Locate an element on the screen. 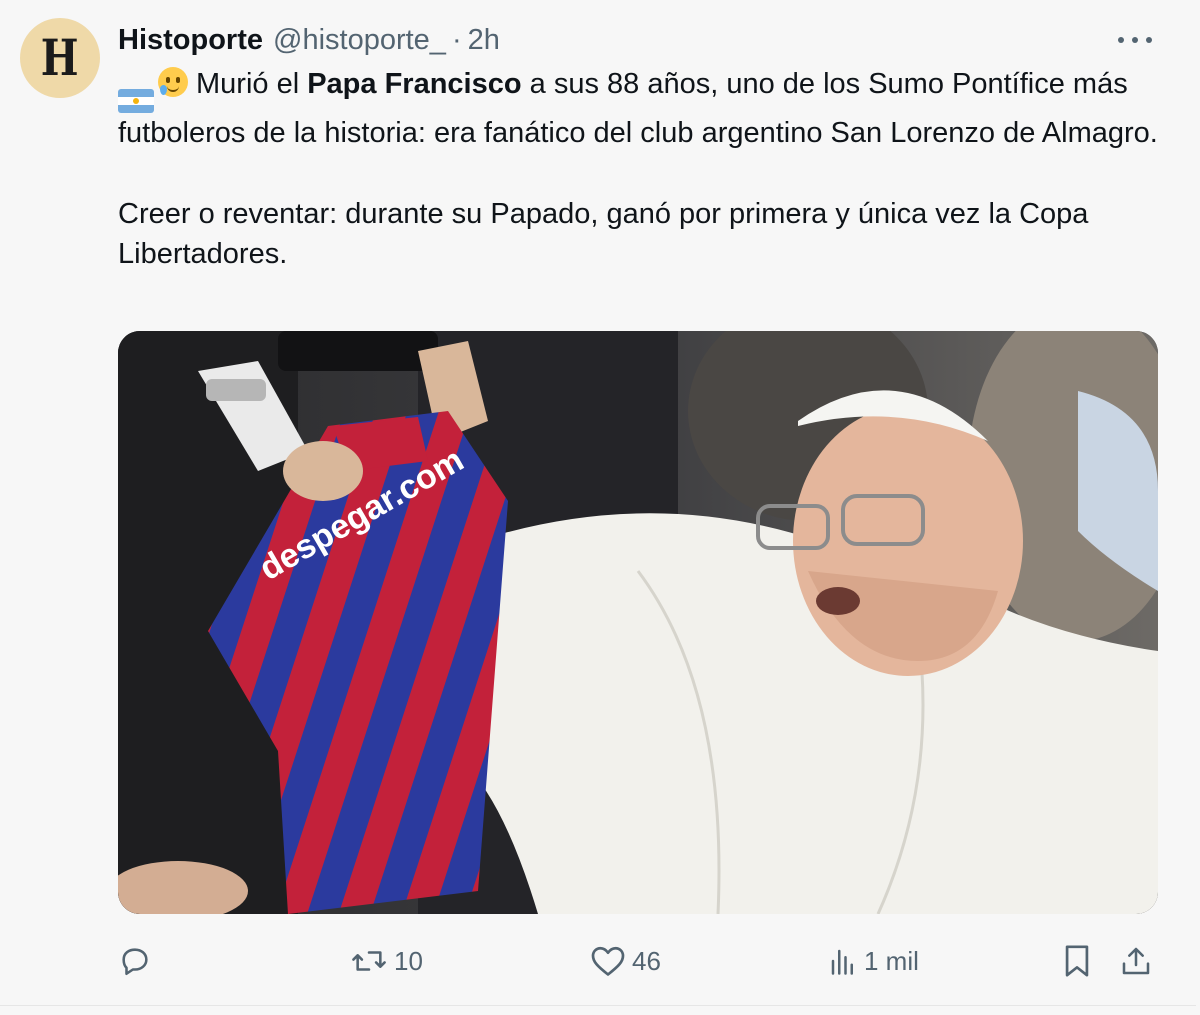 This screenshot has width=1200, height=1015. tweet-actions: 10 46 1 mil is located at coordinates (638, 961).